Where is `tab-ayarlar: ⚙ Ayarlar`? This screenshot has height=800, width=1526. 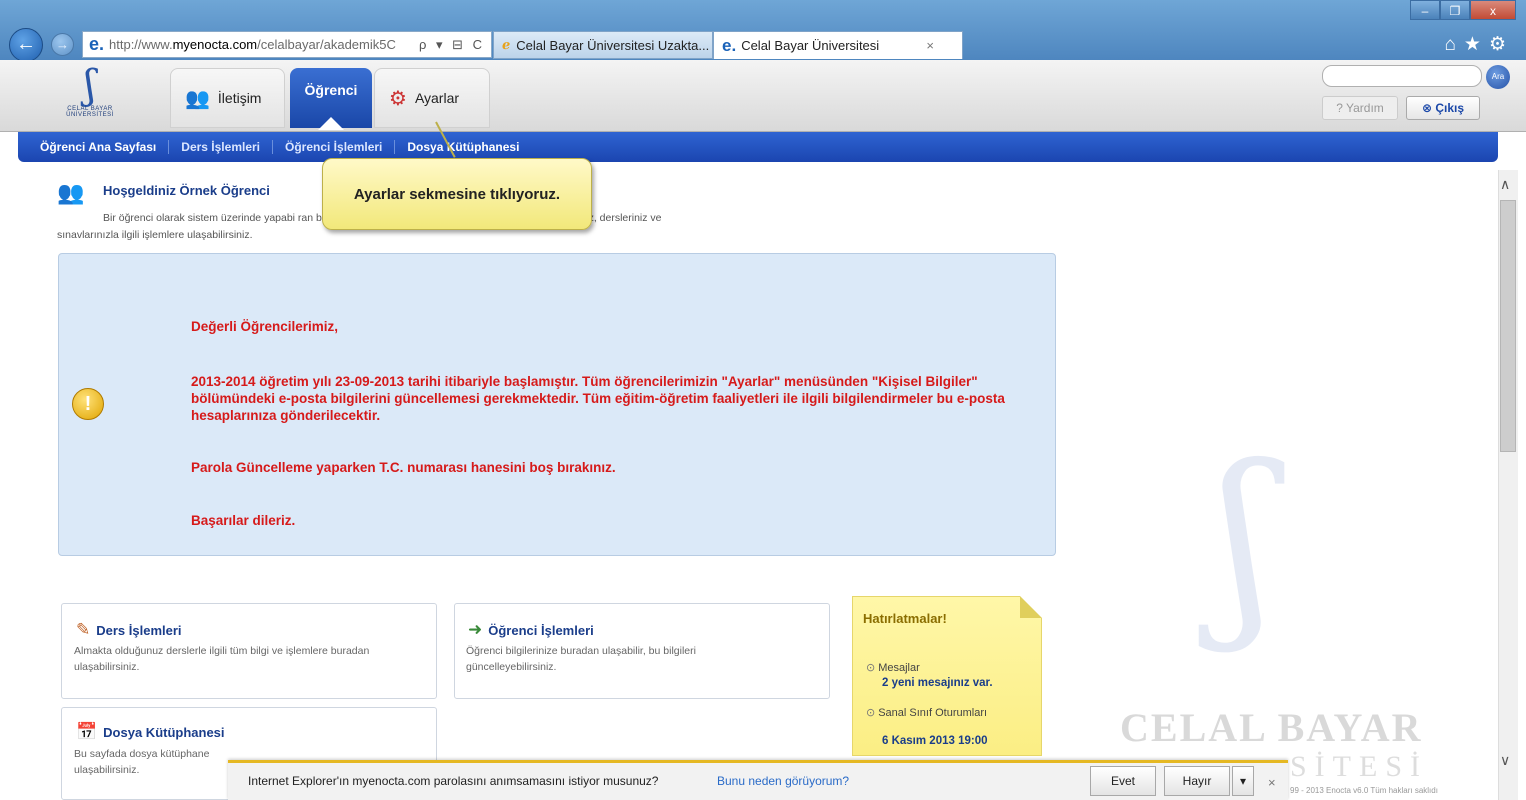
tab-ayarlar: ⚙ Ayarlar is located at coordinates (432, 98).